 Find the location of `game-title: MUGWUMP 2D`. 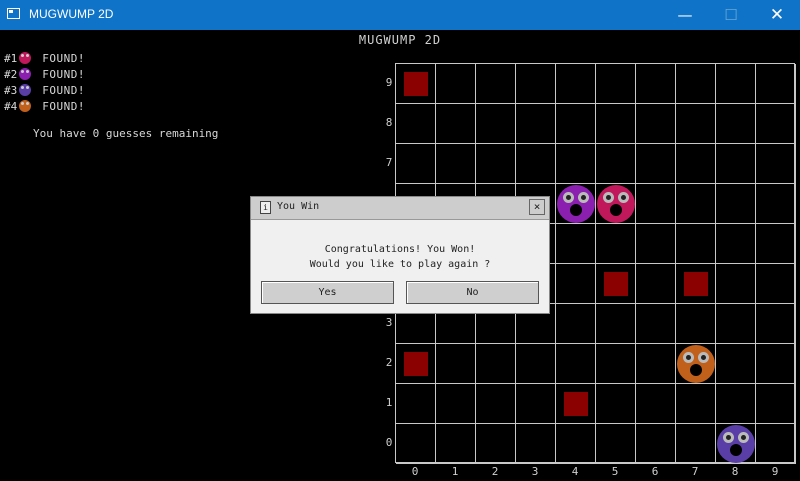

game-title: MUGWUMP 2D is located at coordinates (400, 40).